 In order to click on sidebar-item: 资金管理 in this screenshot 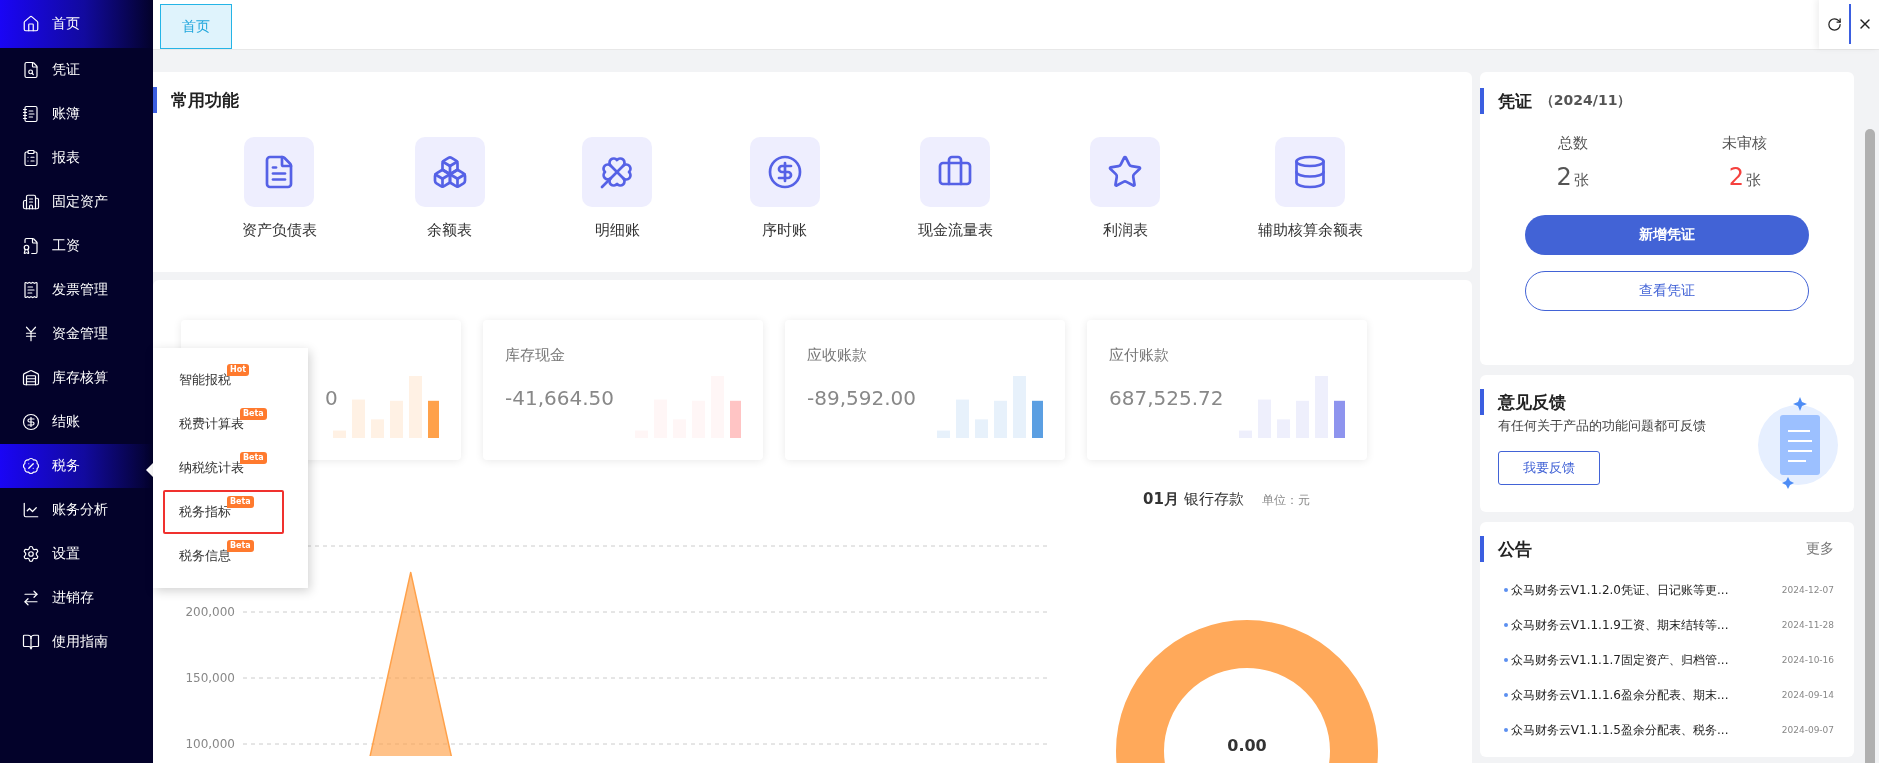, I will do `click(76, 334)`.